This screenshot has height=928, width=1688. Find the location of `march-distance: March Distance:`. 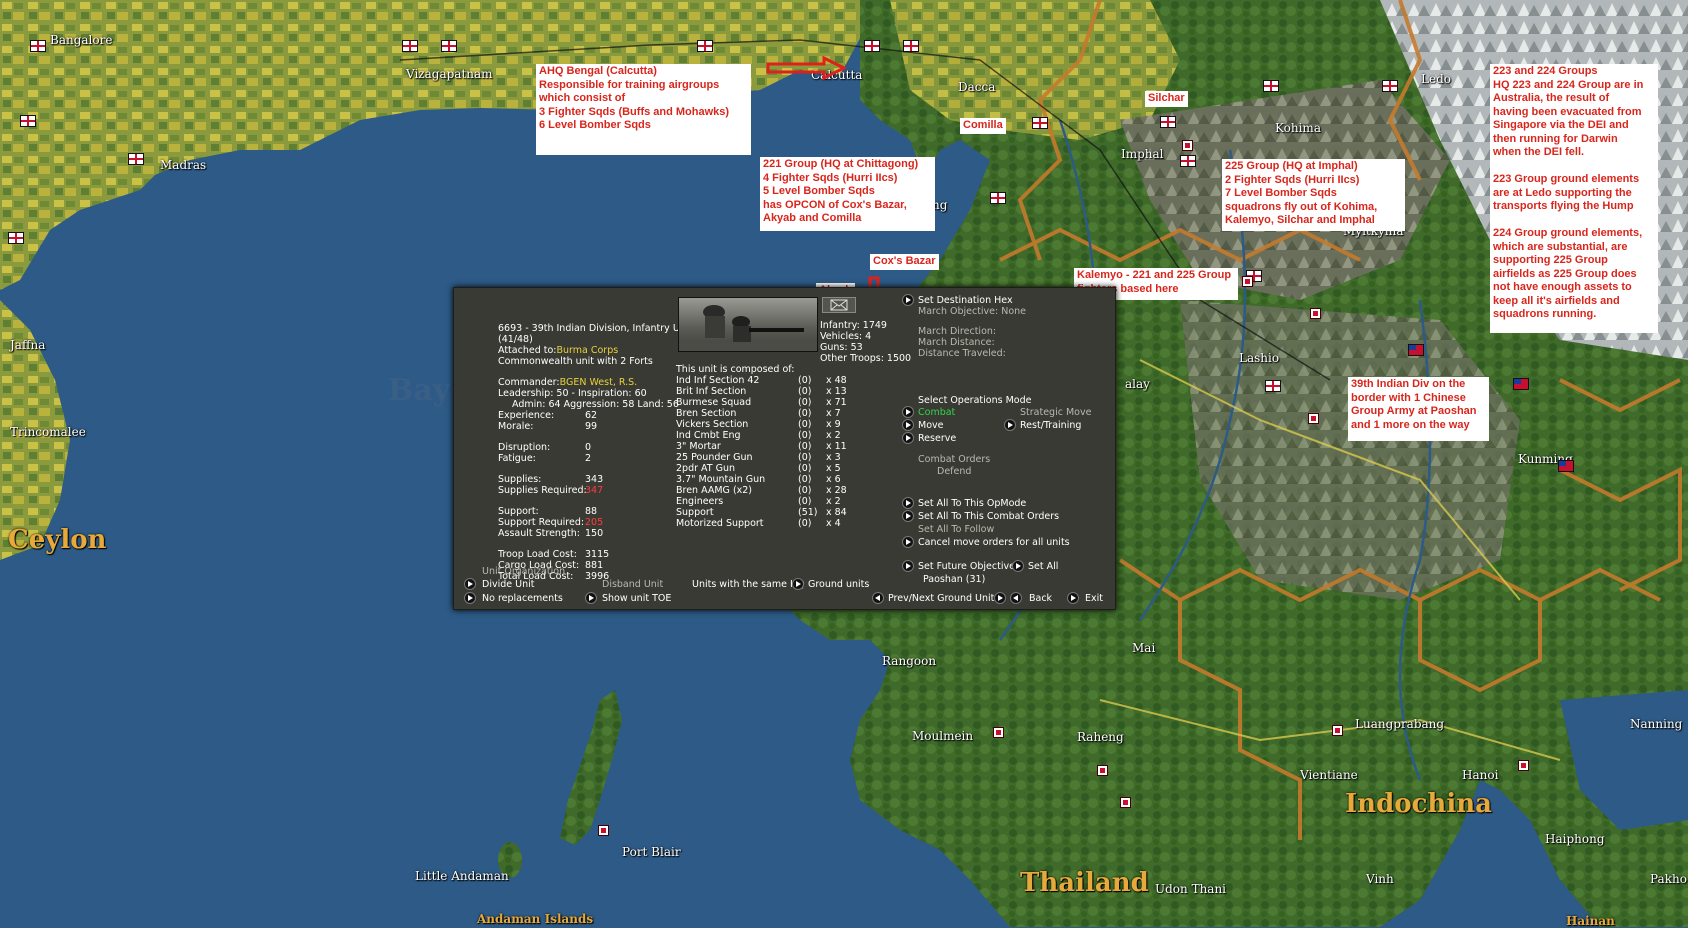

march-distance: March Distance: is located at coordinates (956, 342).